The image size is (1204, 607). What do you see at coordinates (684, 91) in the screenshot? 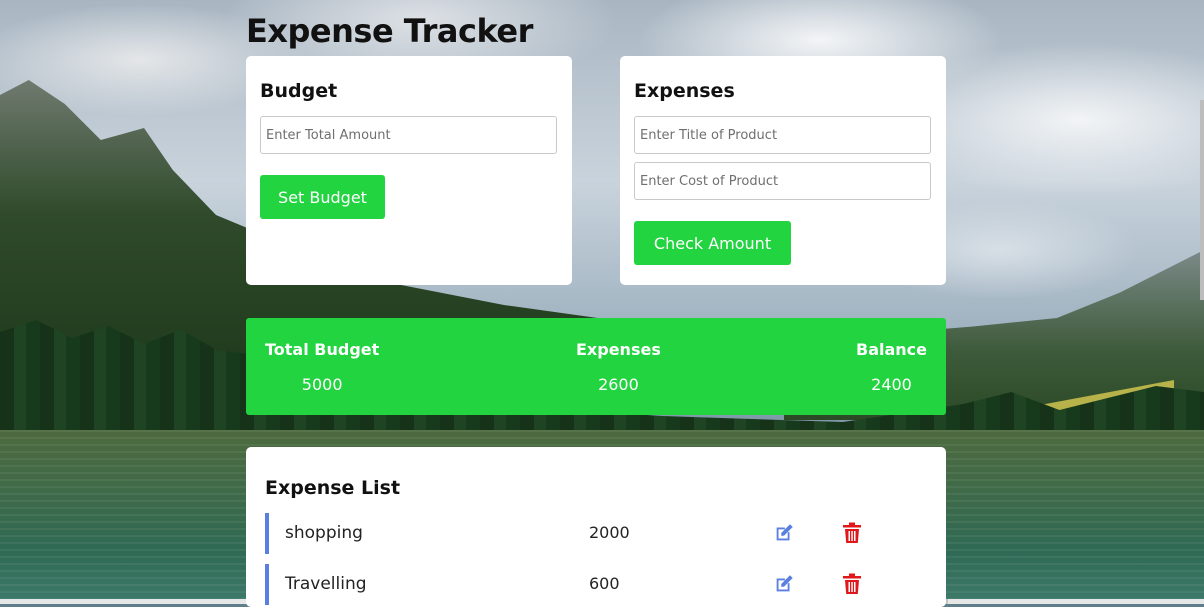
I see `expenses-heading: Expenses` at bounding box center [684, 91].